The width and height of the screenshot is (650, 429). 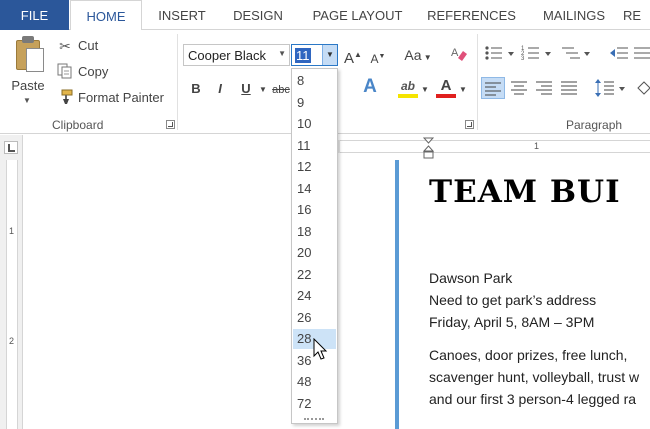 I want to click on clear-formatting-button: A, so click(x=459, y=55).